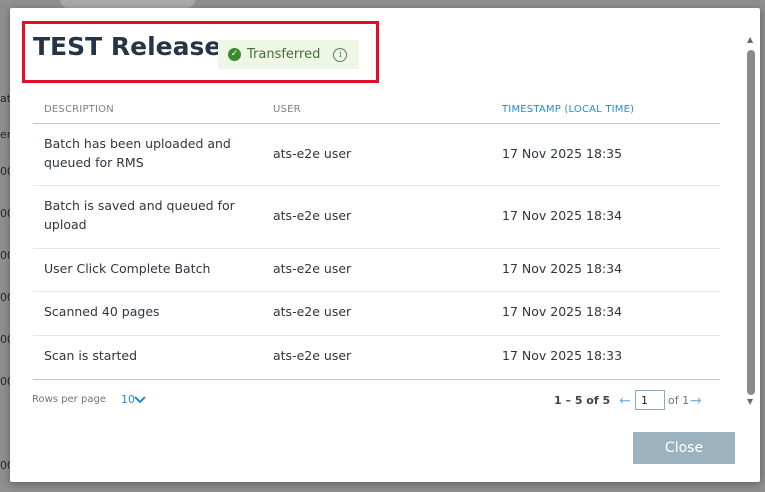  I want to click on info-icon: i, so click(340, 54).